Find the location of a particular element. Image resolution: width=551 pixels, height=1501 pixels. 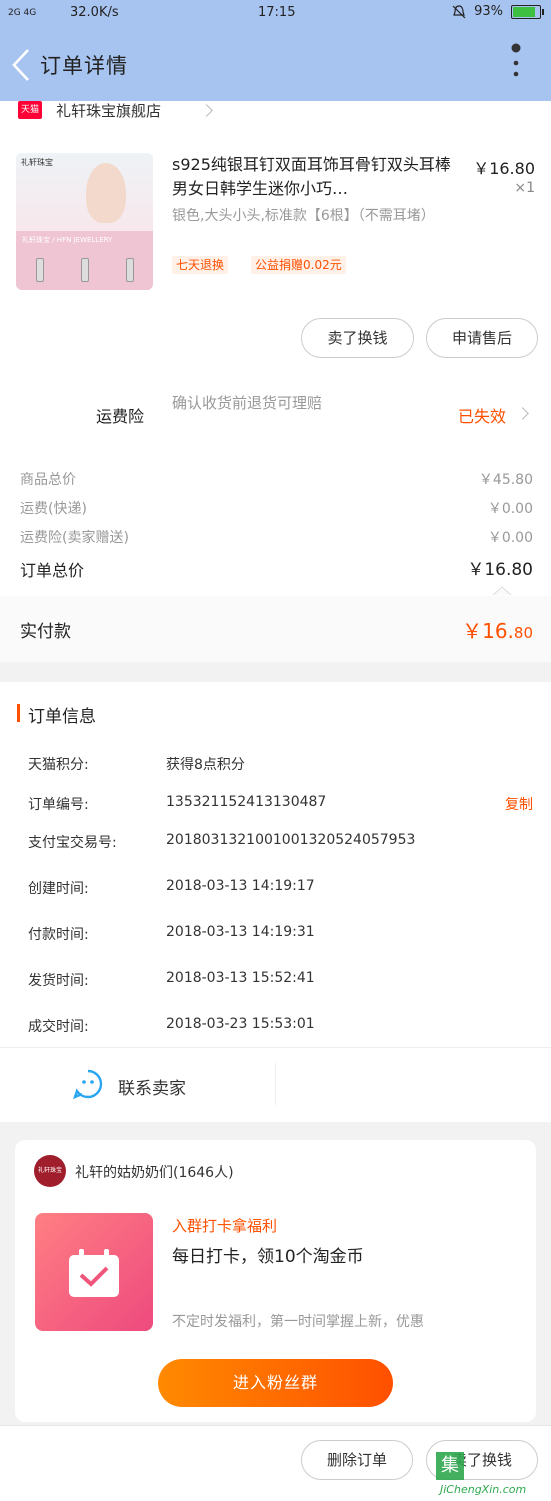

info-label: 发货时间: is located at coordinates (58, 981).